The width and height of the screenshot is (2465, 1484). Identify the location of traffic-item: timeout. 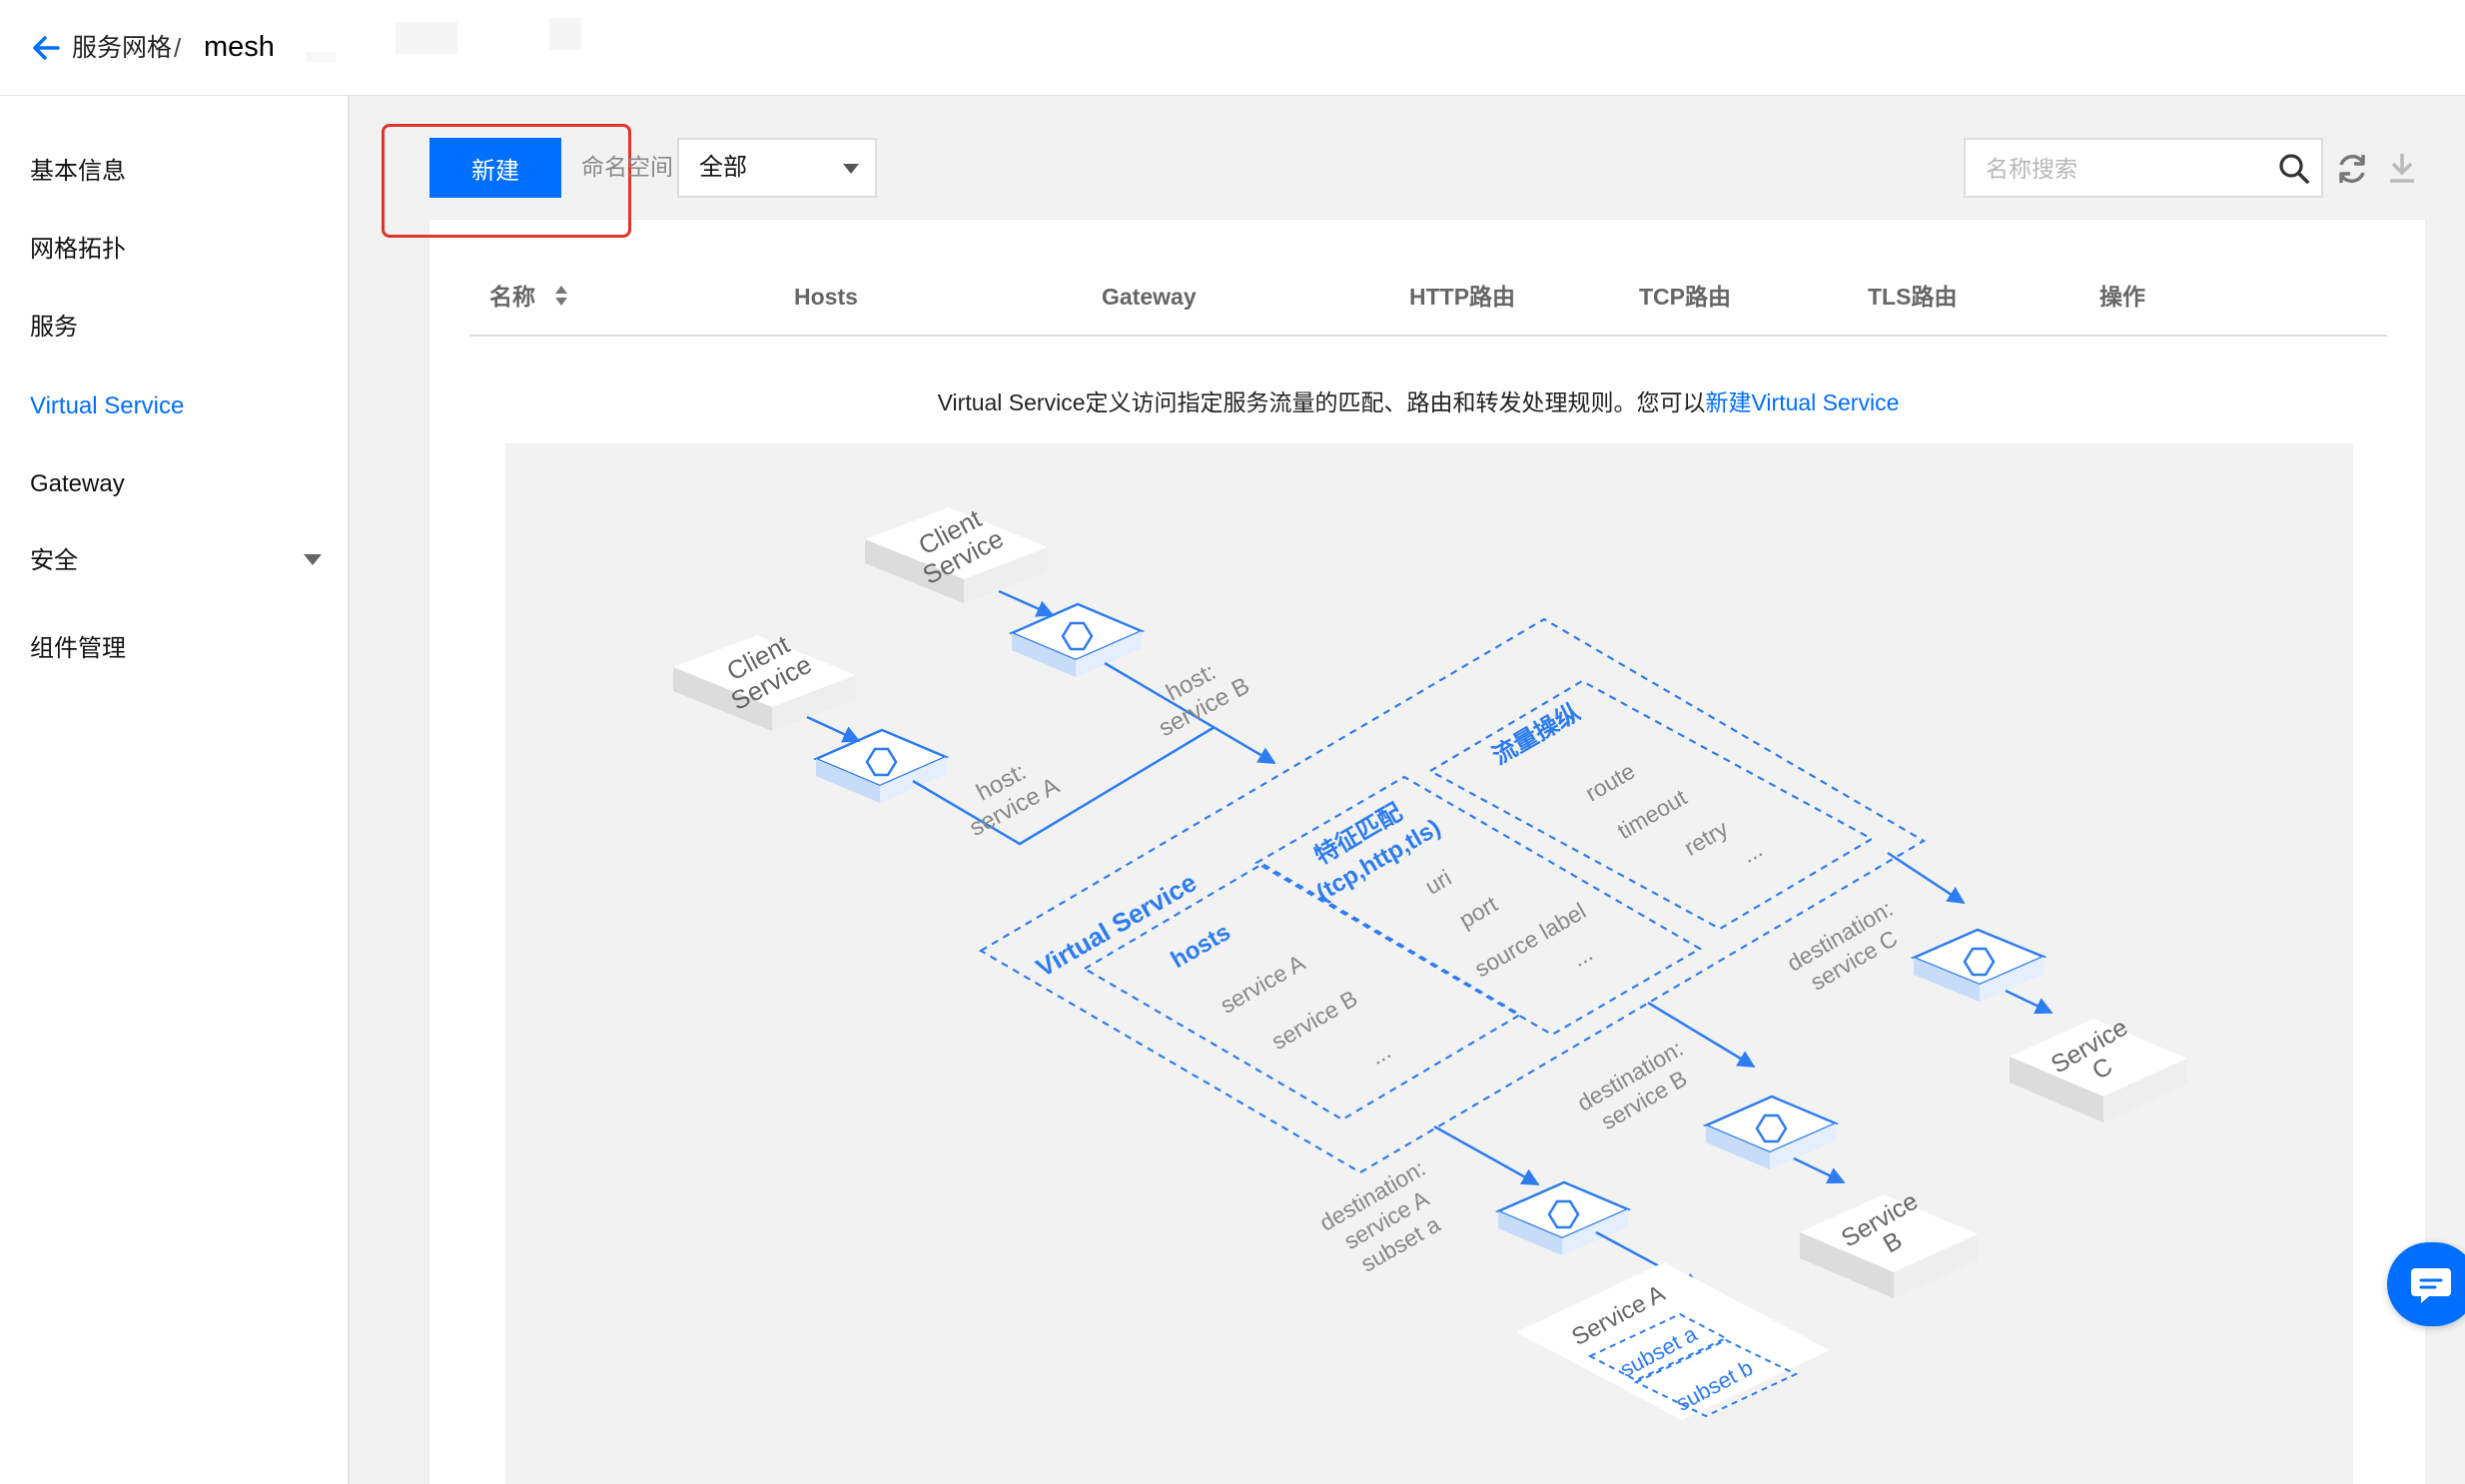
(1653, 815).